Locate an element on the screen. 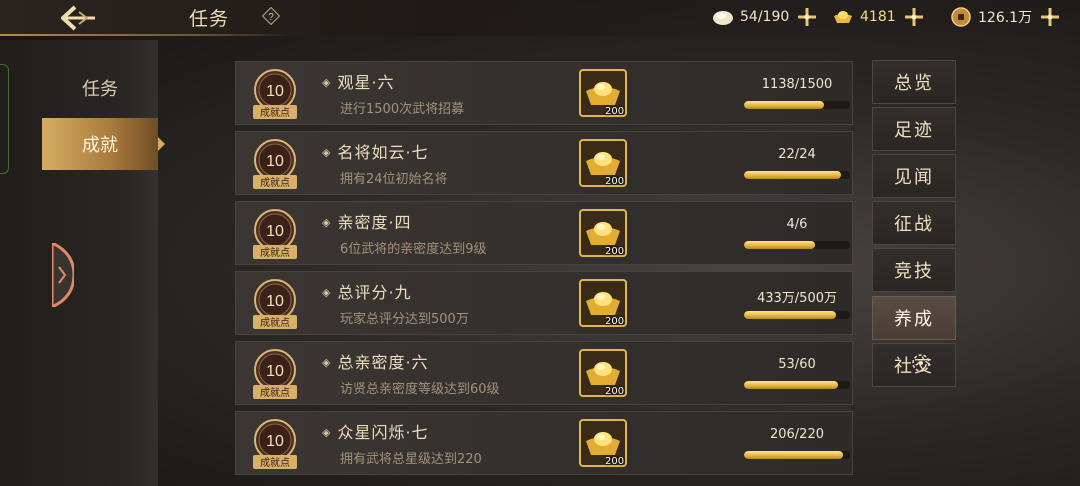 This screenshot has height=486, width=1080. achievement-title-text: 众星闪烁·七 is located at coordinates (383, 432).